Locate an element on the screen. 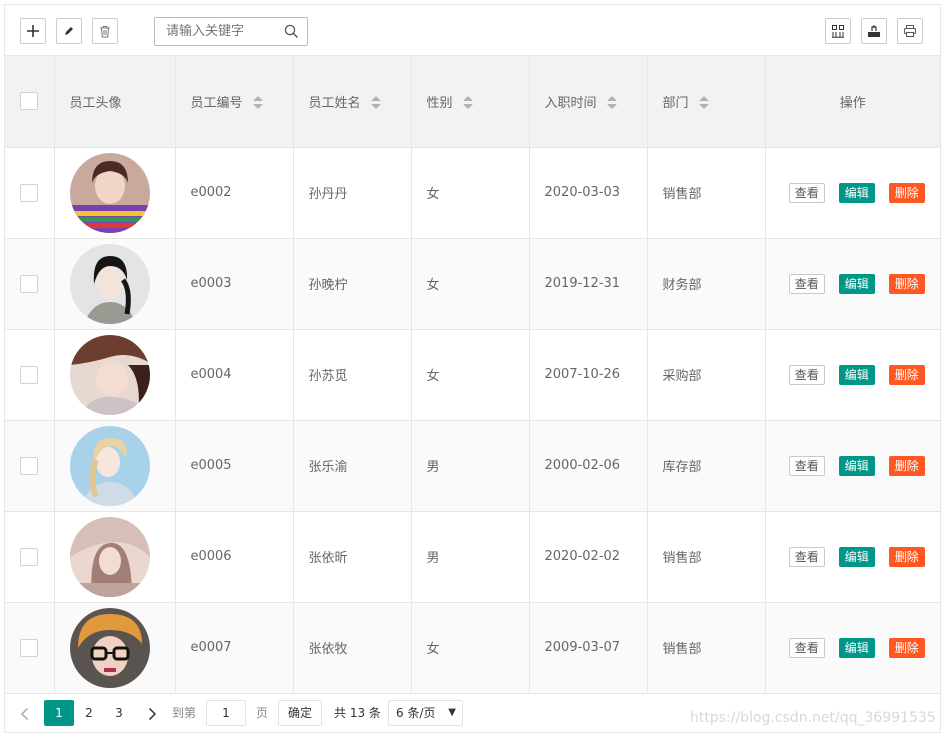 The width and height of the screenshot is (944, 737). add-button is located at coordinates (33, 31).